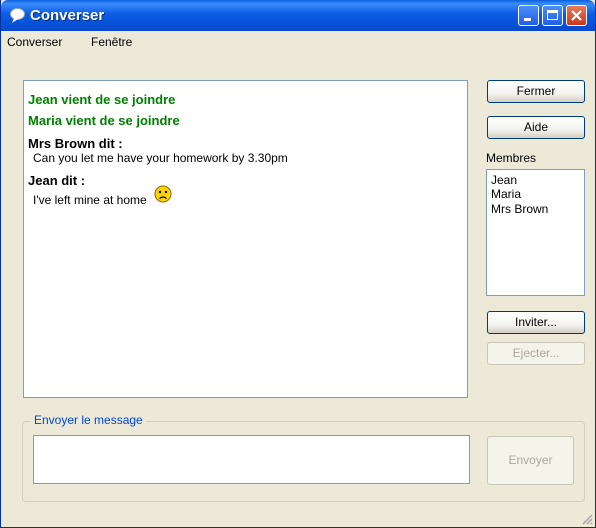  I want to click on maximize-button, so click(552, 15).